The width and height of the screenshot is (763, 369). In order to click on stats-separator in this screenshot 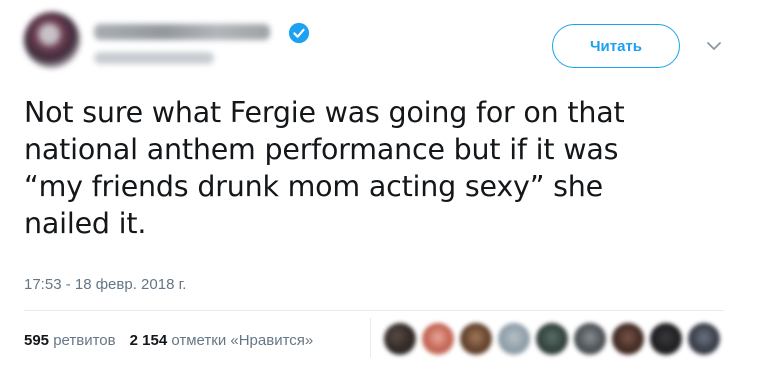, I will do `click(370, 338)`.